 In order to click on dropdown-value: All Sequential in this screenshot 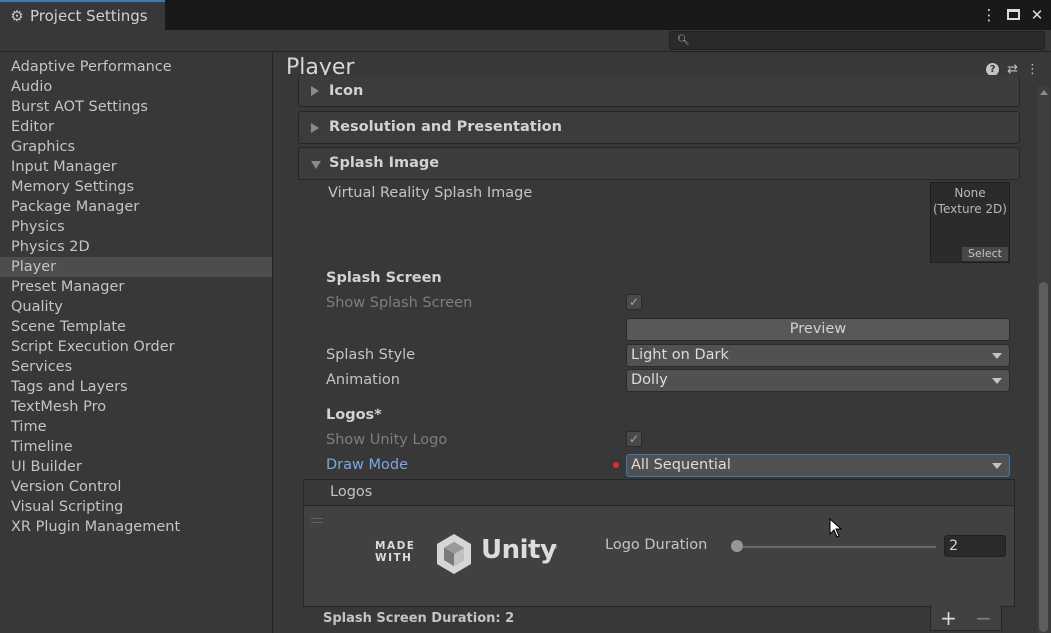, I will do `click(681, 465)`.